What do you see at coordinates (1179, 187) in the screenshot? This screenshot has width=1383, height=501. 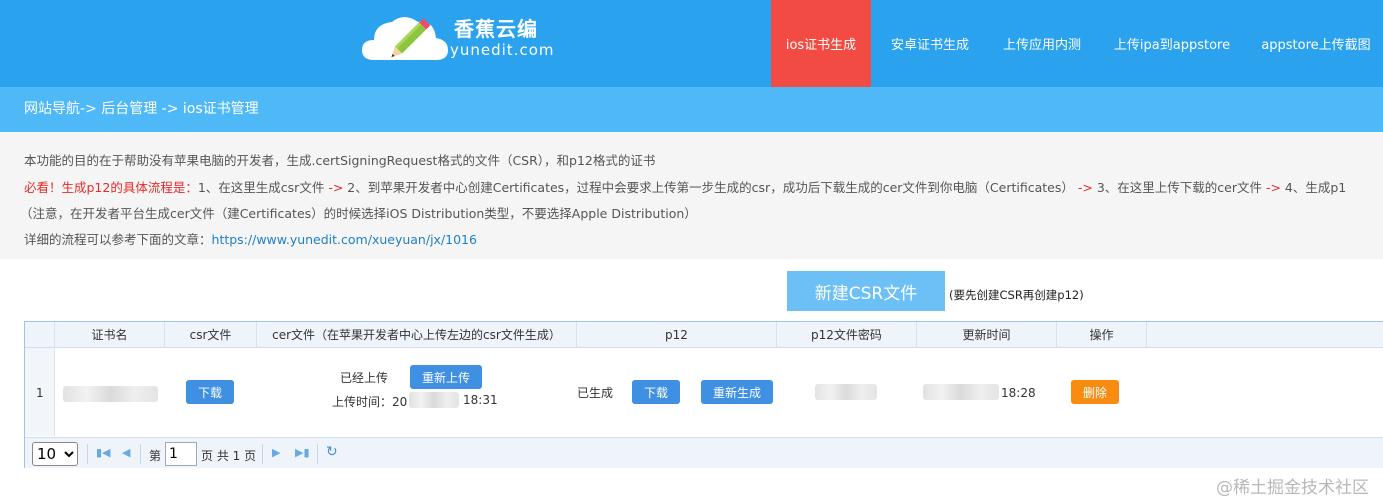 I see `info-step-3: 3、在这里上传下载的cer文件` at bounding box center [1179, 187].